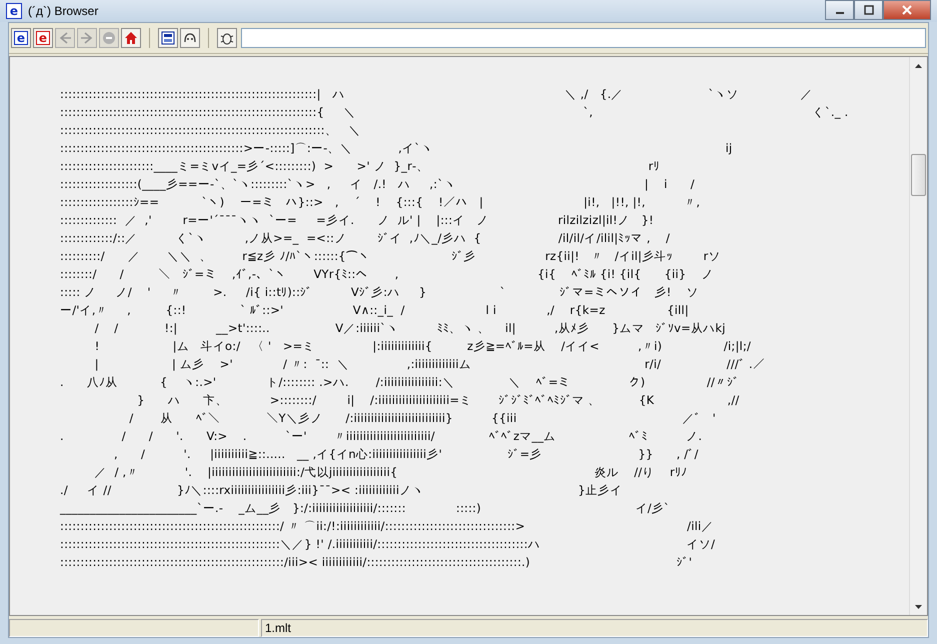 The image size is (937, 644). I want to click on forward-arrow-icon, so click(87, 38).